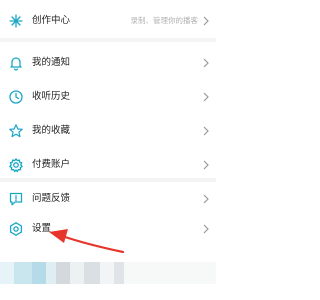 The width and height of the screenshot is (320, 300). What do you see at coordinates (108, 63) in the screenshot?
I see `menu-item-notifications: 我的通知` at bounding box center [108, 63].